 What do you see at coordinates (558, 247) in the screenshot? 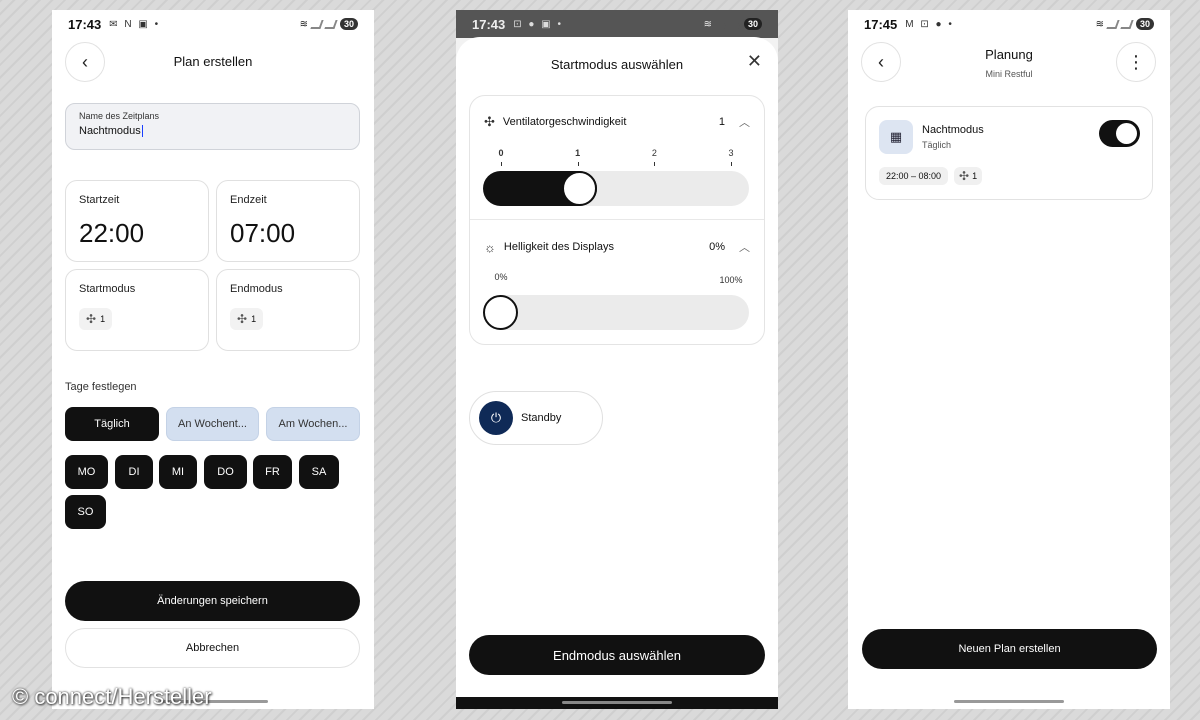
I see `brightness-label: Helligkeit des Displays` at bounding box center [558, 247].